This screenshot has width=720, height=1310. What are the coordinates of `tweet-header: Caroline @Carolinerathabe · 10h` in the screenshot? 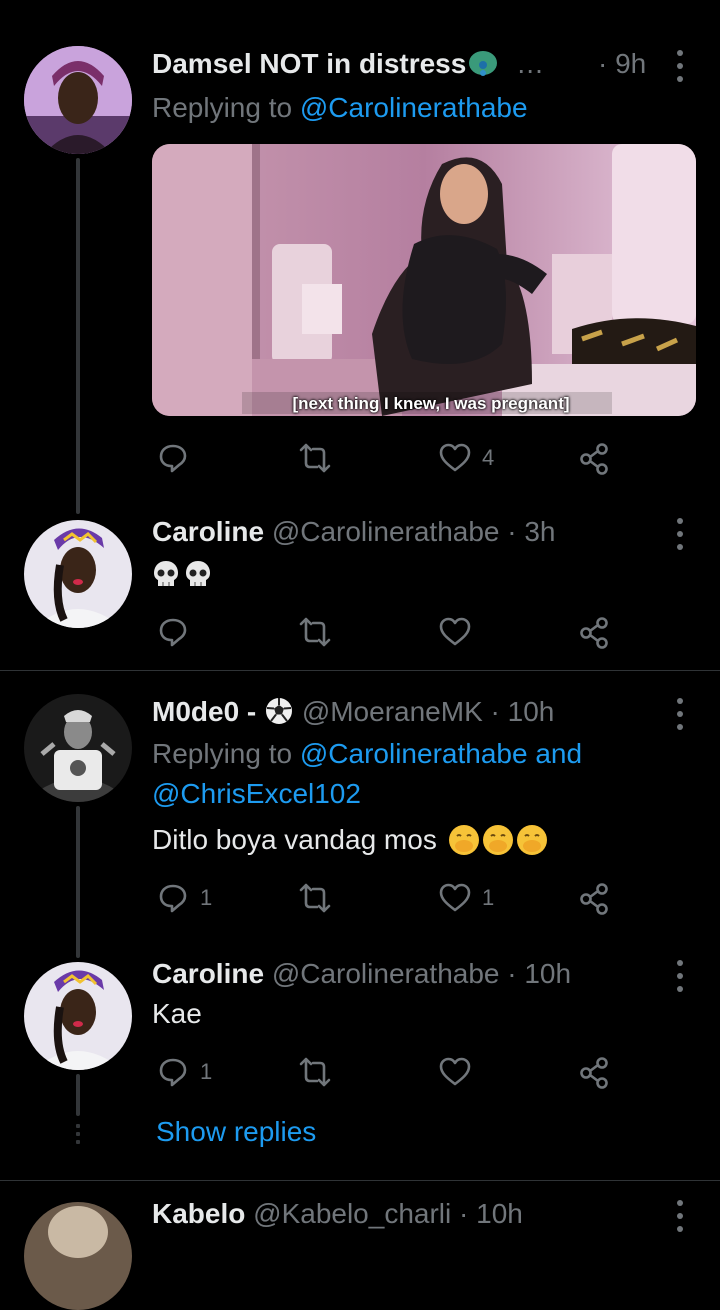 It's located at (361, 974).